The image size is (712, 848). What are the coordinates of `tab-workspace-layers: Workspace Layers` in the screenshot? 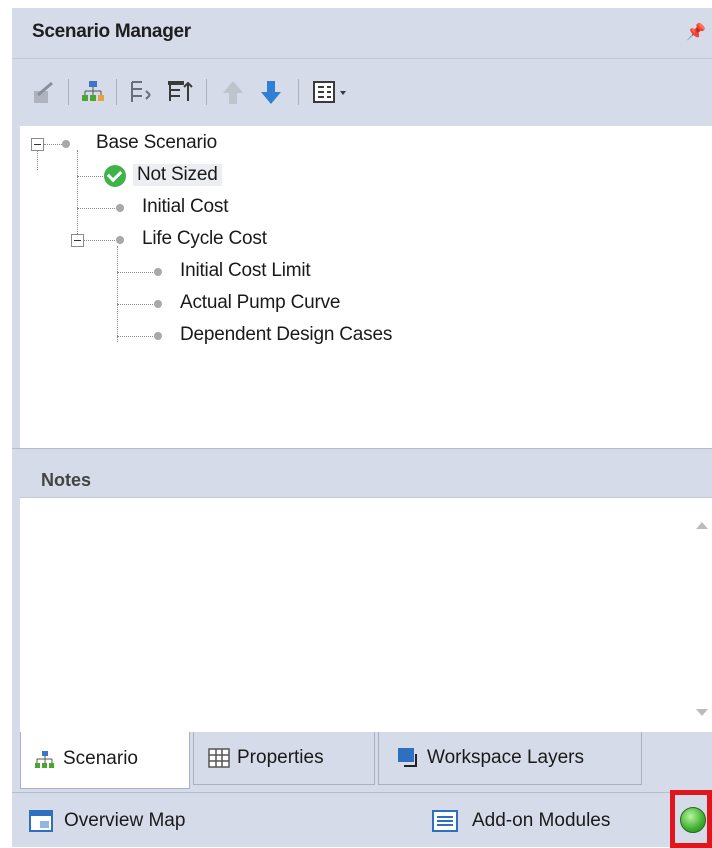 It's located at (510, 758).